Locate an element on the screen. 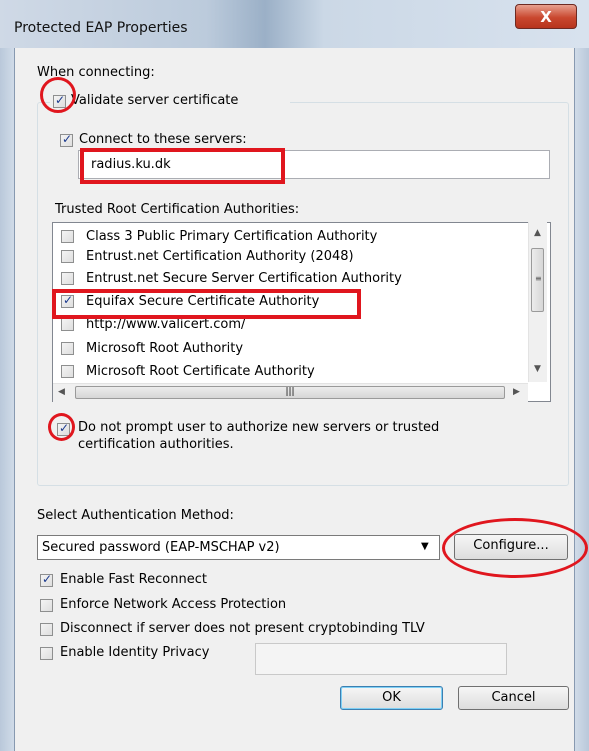  auth-method-select: Secured password (EAP-MSCHAP v2) ▼ is located at coordinates (238, 547).